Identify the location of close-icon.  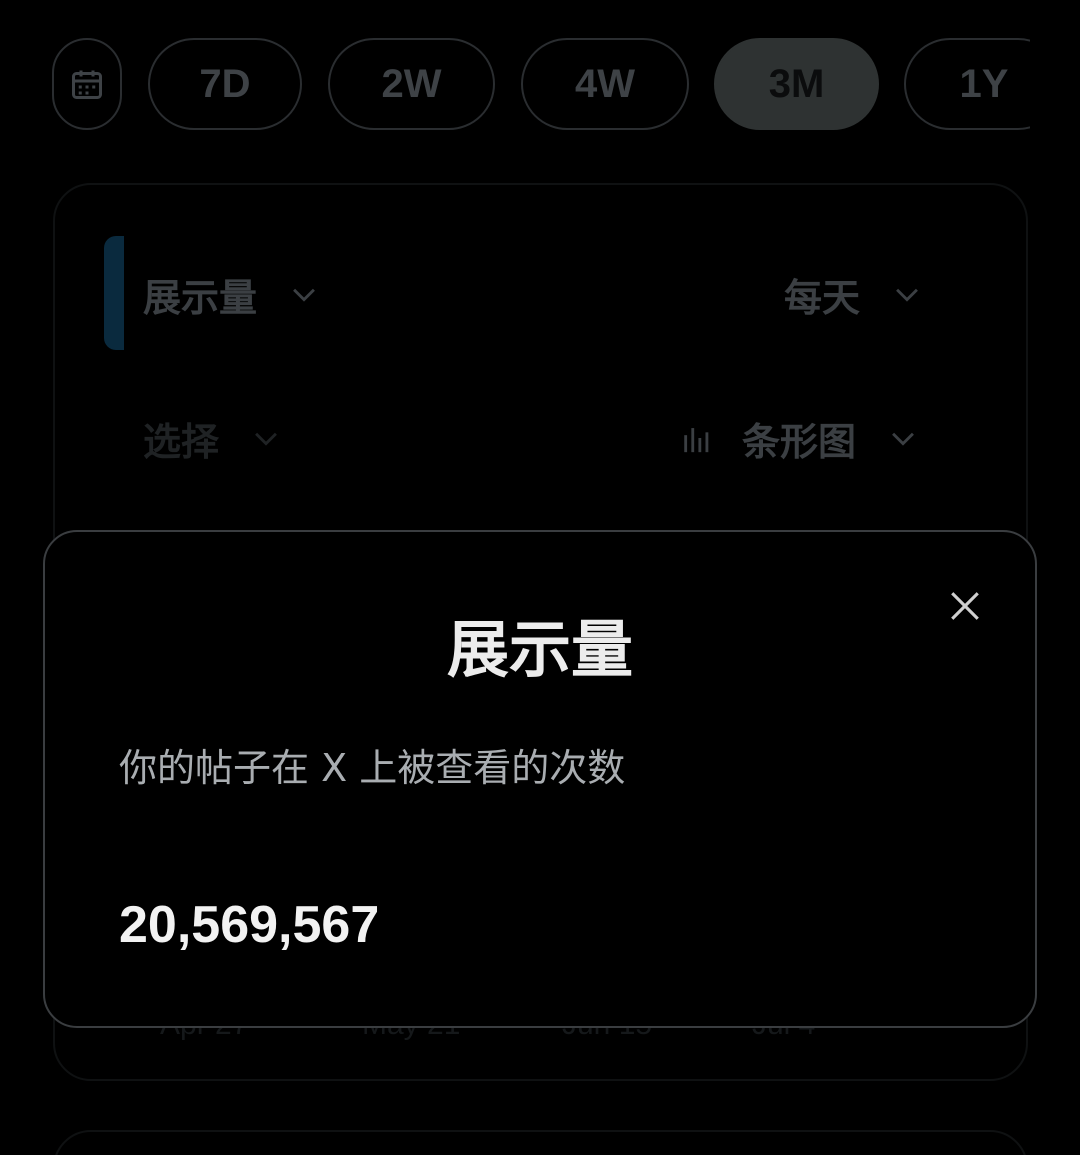
(965, 606).